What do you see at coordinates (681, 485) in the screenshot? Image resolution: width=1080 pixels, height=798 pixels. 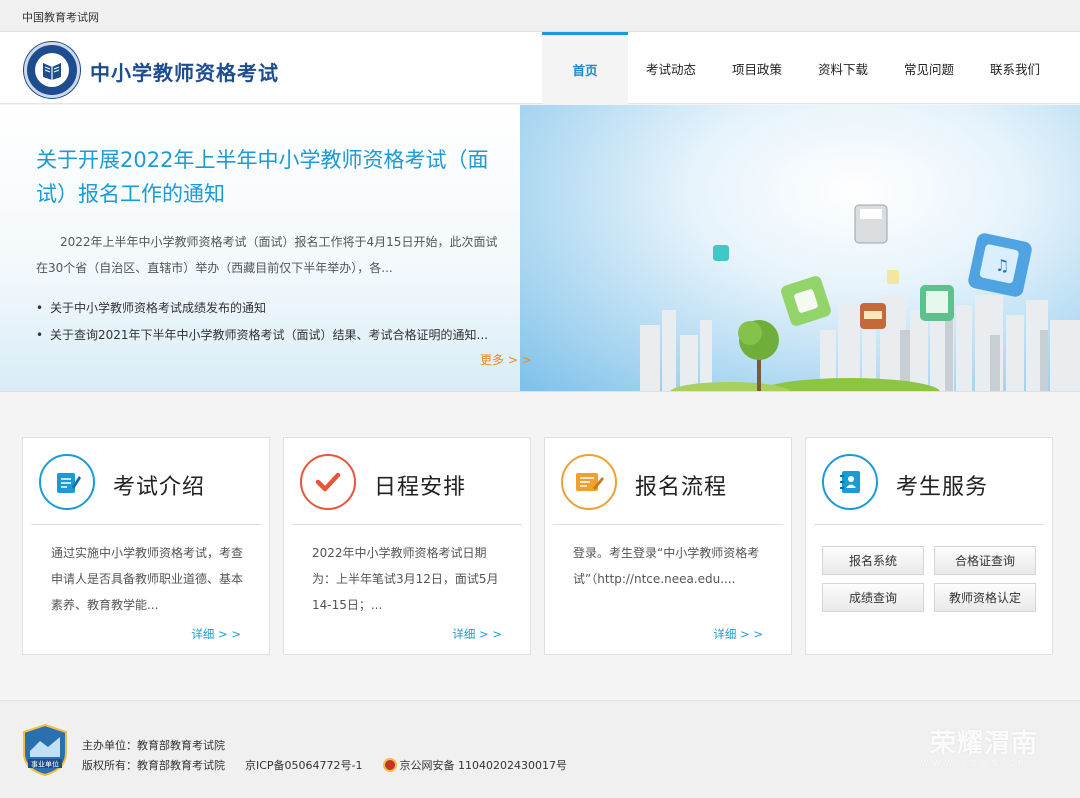 I see `card-title: 报名流程` at bounding box center [681, 485].